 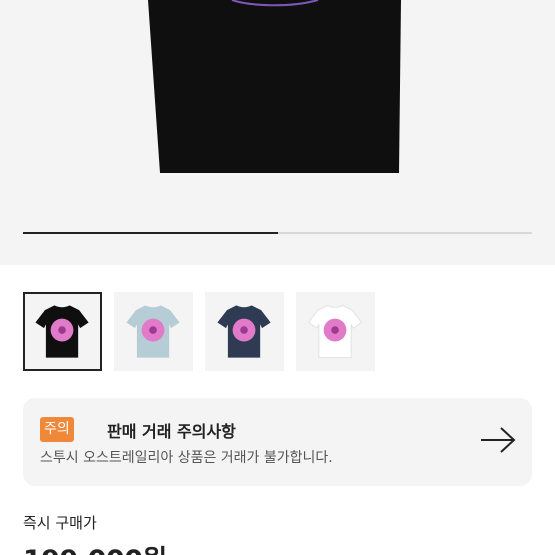 What do you see at coordinates (186, 458) in the screenshot?
I see `notice-description: 스투시 오스트레일리아 상품은 거래가 불가합니다.` at bounding box center [186, 458].